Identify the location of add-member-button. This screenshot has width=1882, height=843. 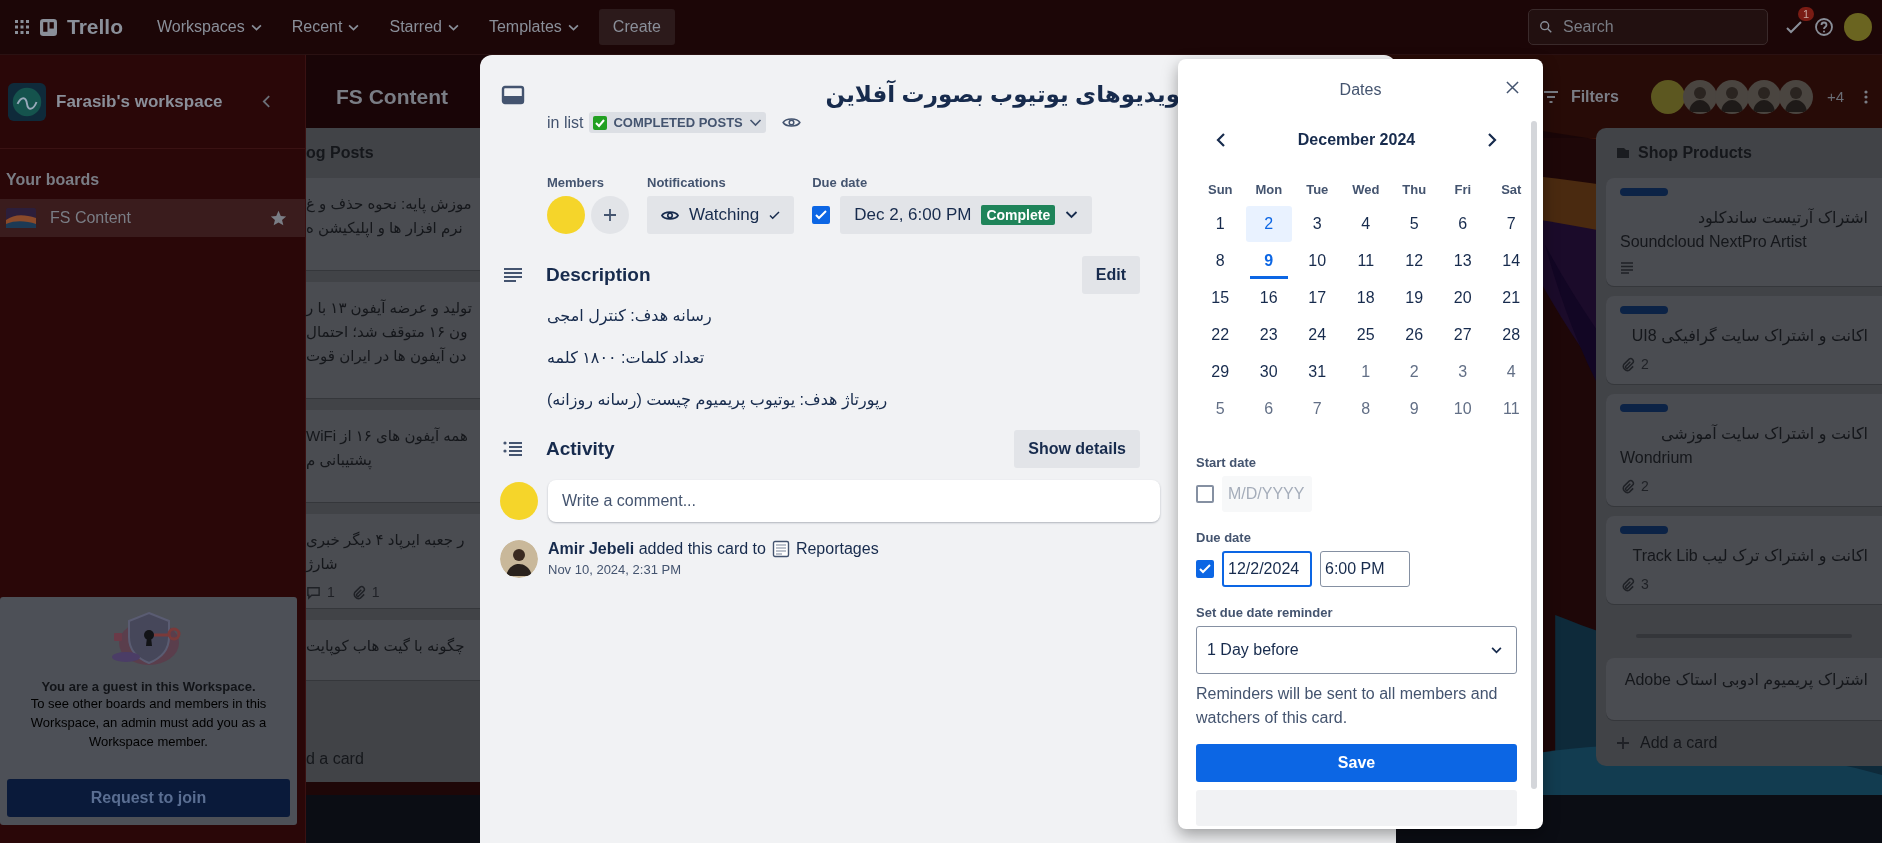
(610, 215).